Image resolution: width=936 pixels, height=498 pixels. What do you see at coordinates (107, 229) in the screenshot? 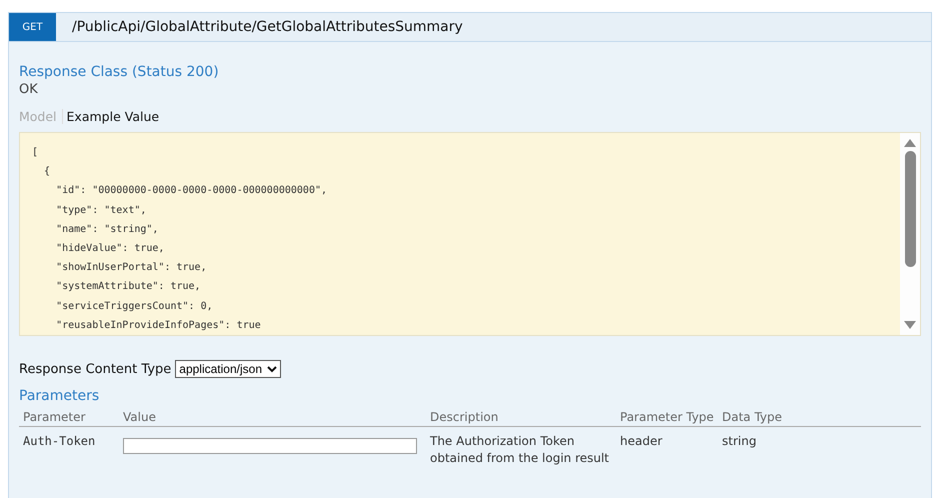
I see `code-line: "name": "string",` at bounding box center [107, 229].